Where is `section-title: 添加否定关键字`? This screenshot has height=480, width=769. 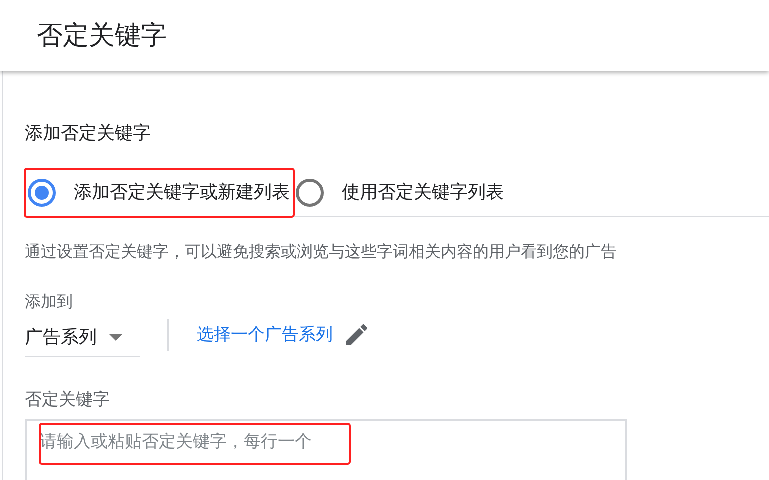
section-title: 添加否定关键字 is located at coordinates (88, 133).